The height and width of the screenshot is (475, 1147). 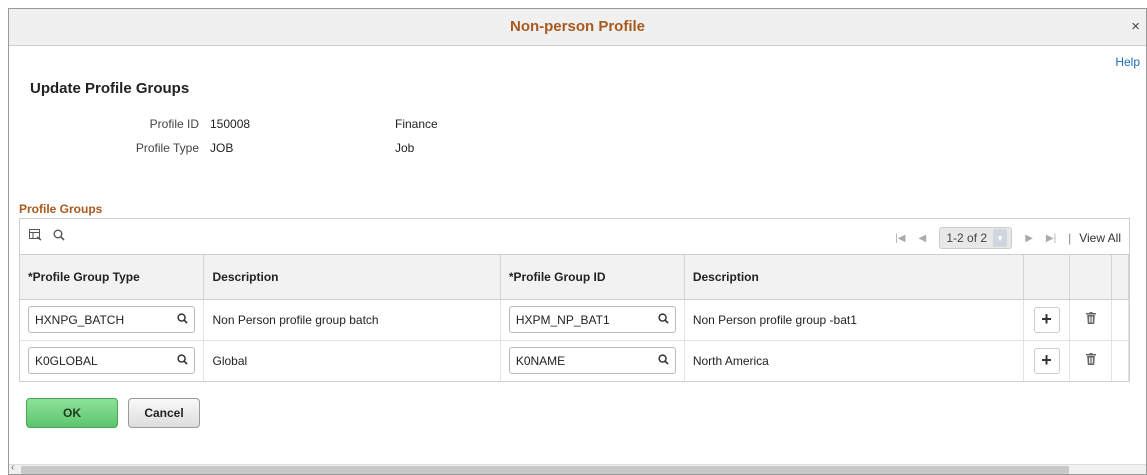 I want to click on id-description-cell: Non Person profile group -bat1, so click(x=854, y=320).